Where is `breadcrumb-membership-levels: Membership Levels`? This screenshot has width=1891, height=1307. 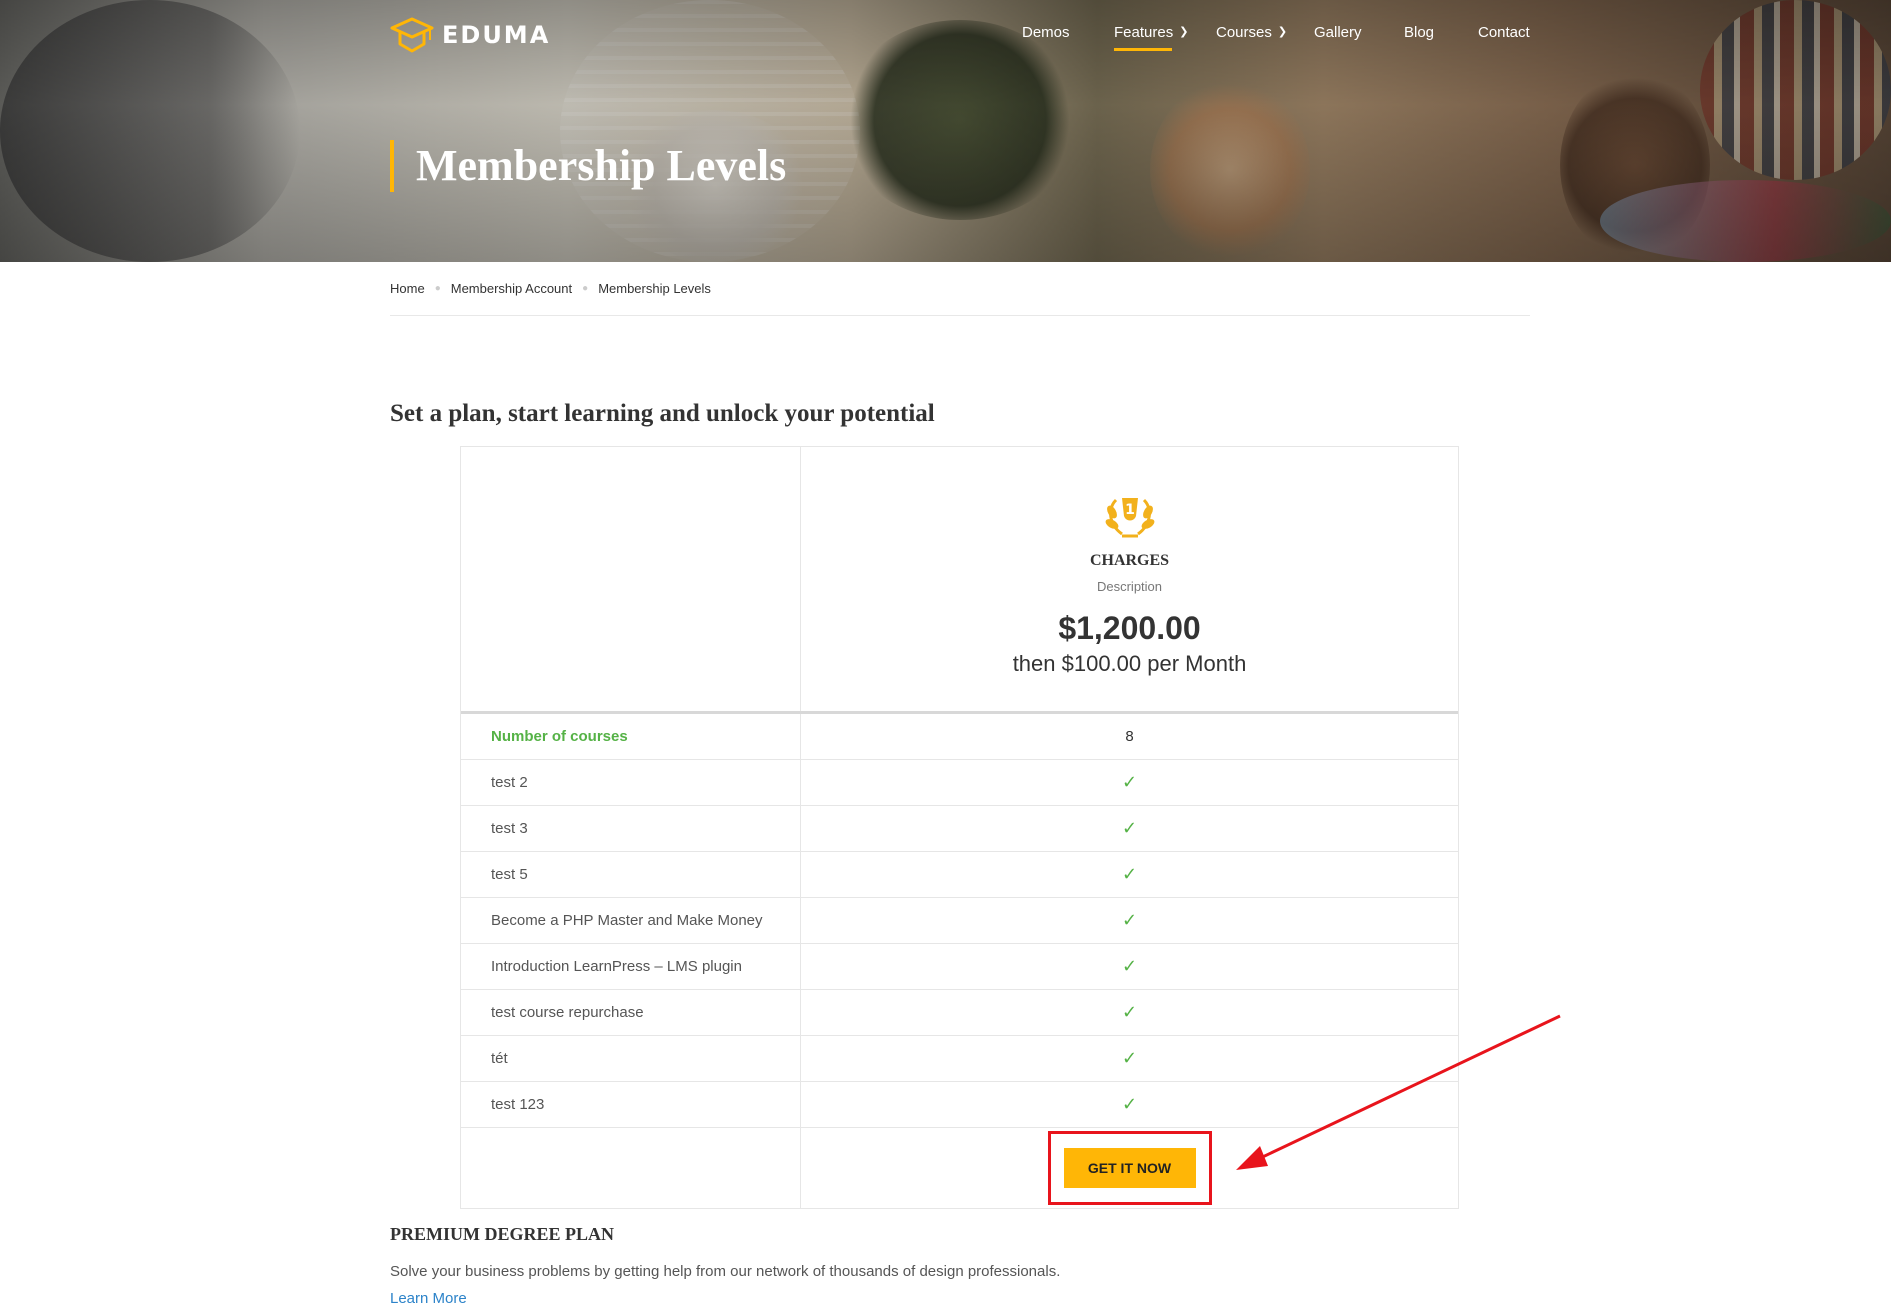
breadcrumb-membership-levels: Membership Levels is located at coordinates (654, 288).